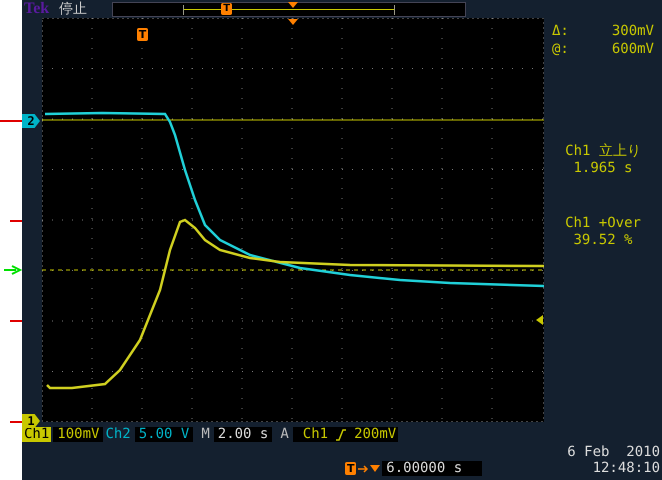  I want to click on trigger-source: Ch1, so click(315, 434).